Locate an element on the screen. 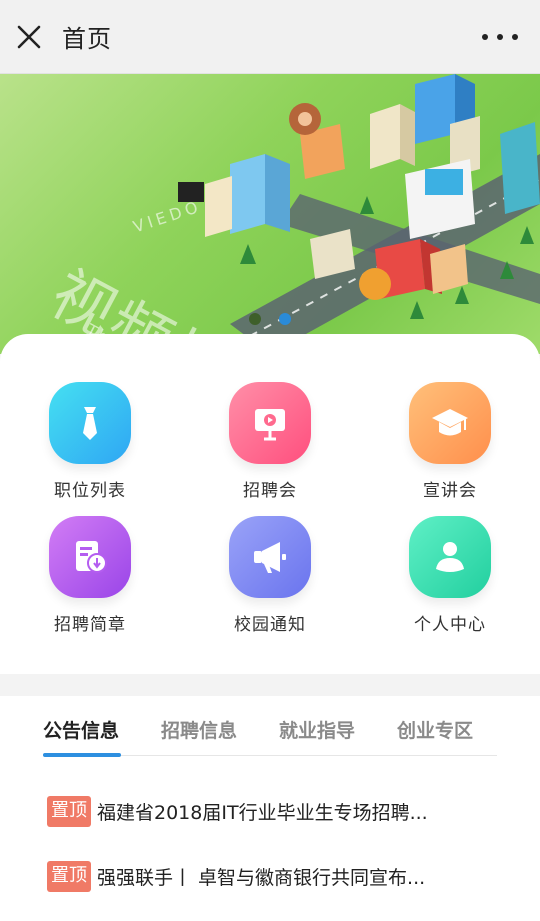 The width and height of the screenshot is (540, 921). tie-icon is located at coordinates (90, 423).